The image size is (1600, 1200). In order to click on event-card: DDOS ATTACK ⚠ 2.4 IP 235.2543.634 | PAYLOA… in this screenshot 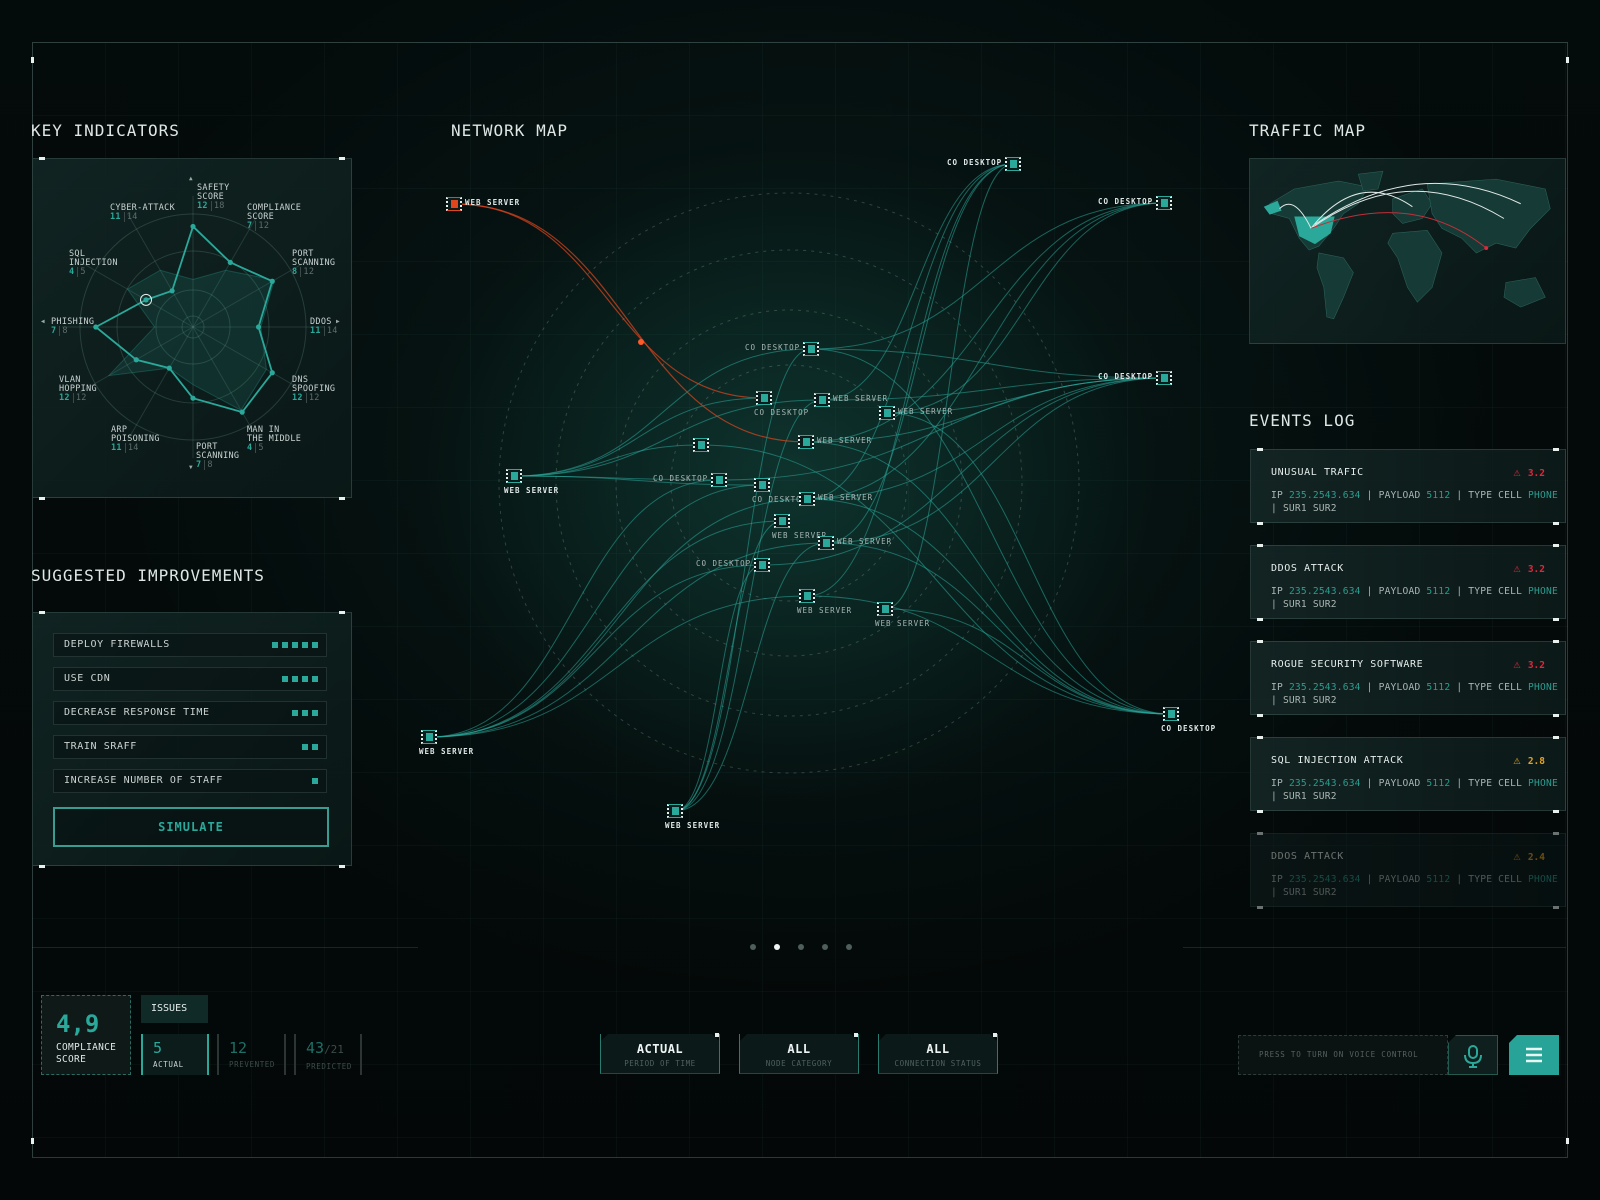, I will do `click(1408, 870)`.